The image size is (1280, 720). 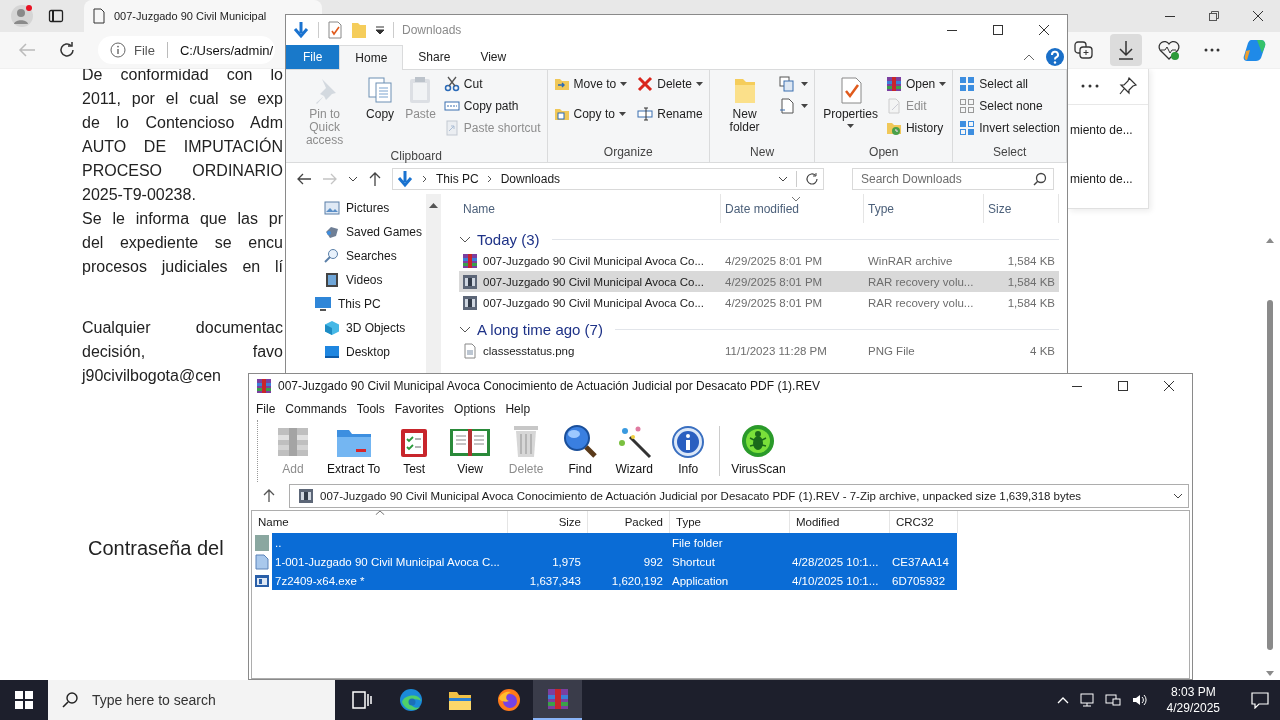 I want to click on ribbon-button: Open, so click(x=916, y=84).